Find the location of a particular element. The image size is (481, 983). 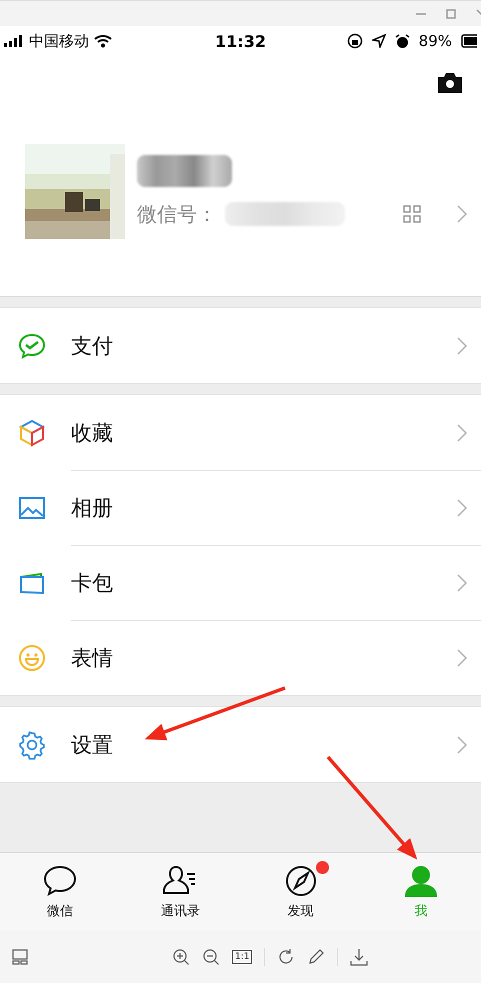

maximize-icon is located at coordinates (451, 14).